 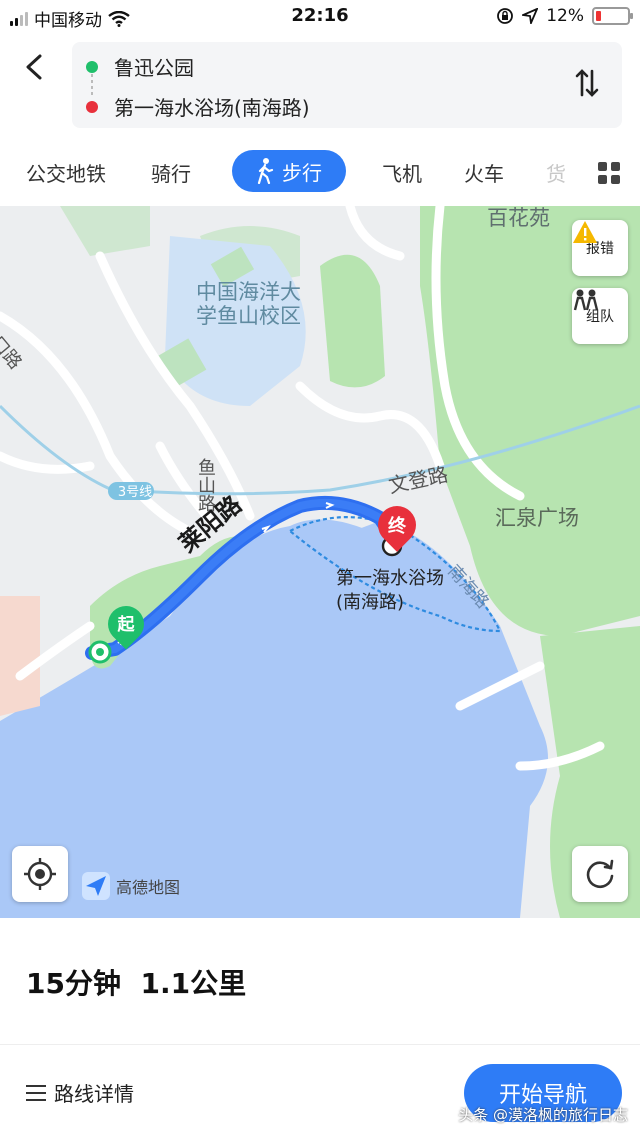 I want to click on label-baihuayuan: 百花苑, so click(x=518, y=218).